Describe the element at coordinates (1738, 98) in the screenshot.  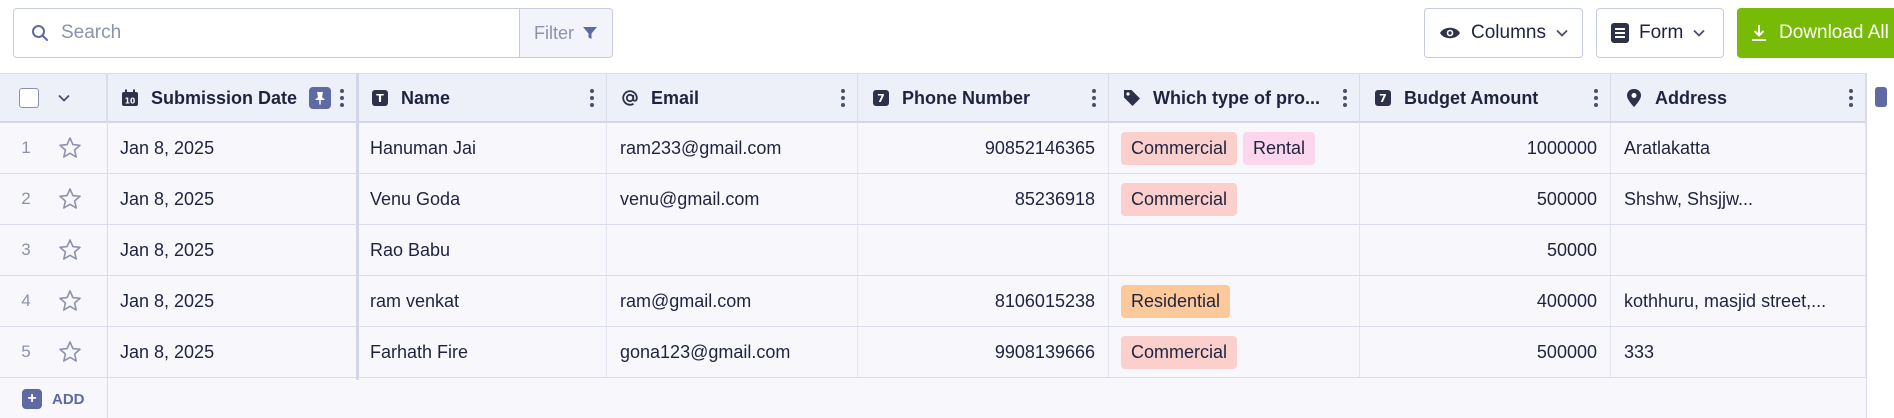
I see `column-header-address: Address` at that location.